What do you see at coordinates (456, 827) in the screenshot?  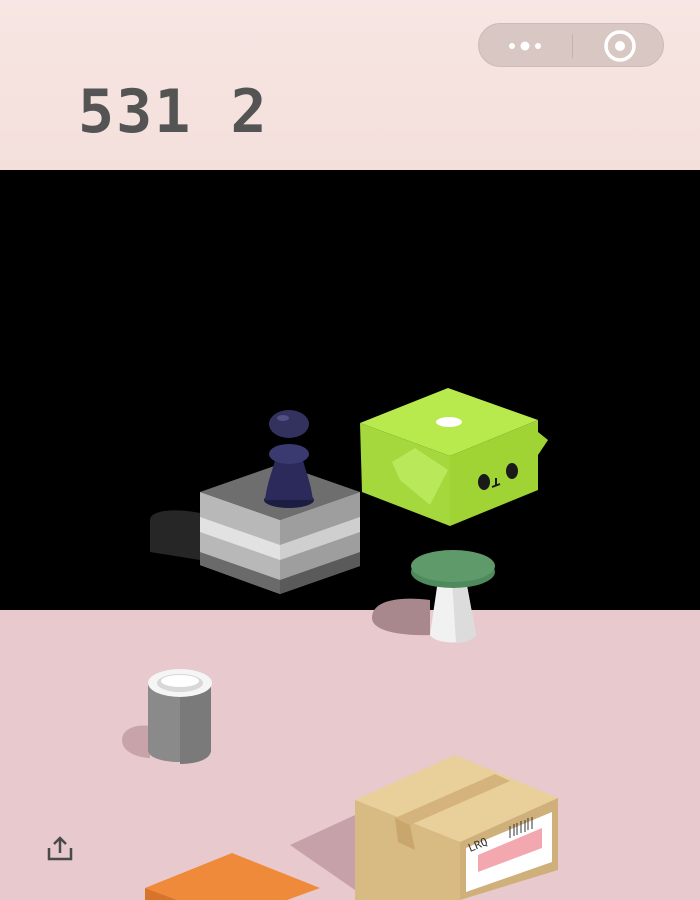 I see `cardboard-box: LRQ` at bounding box center [456, 827].